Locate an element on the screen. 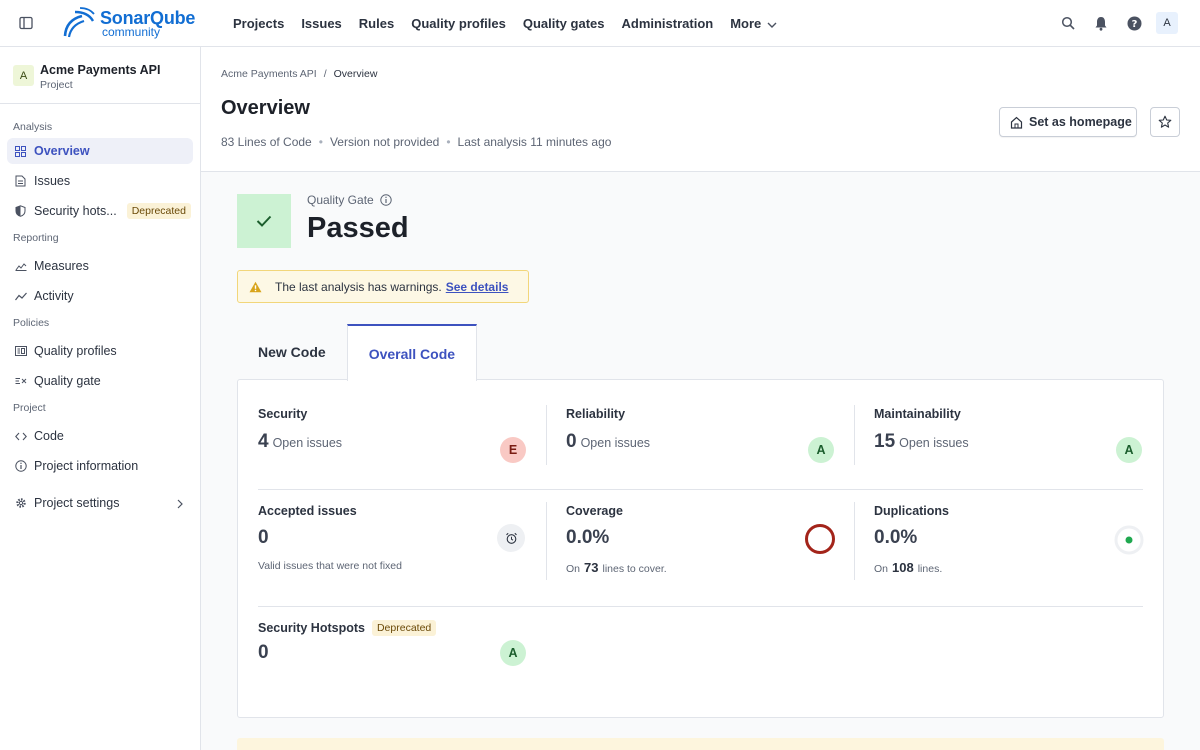 The width and height of the screenshot is (1200, 750). search-icon is located at coordinates (1068, 23).